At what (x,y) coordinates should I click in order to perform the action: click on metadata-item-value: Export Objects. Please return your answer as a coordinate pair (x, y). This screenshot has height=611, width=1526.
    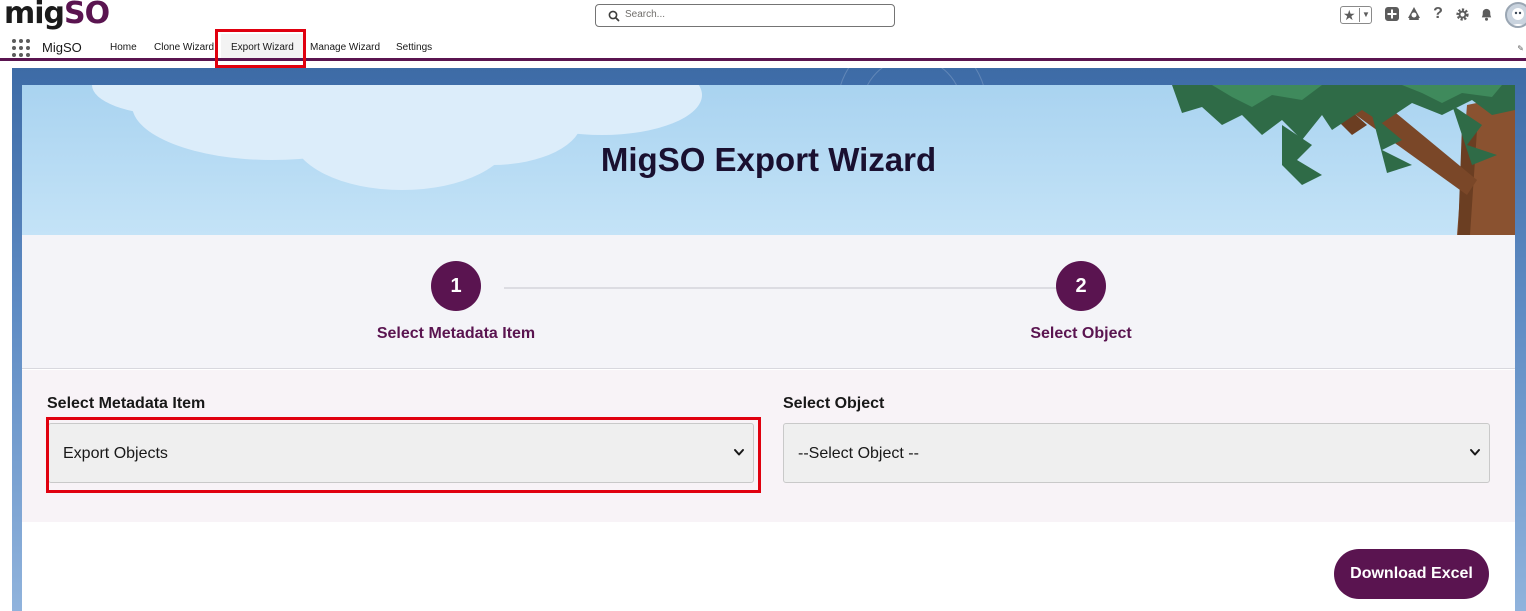
    Looking at the image, I should click on (115, 453).